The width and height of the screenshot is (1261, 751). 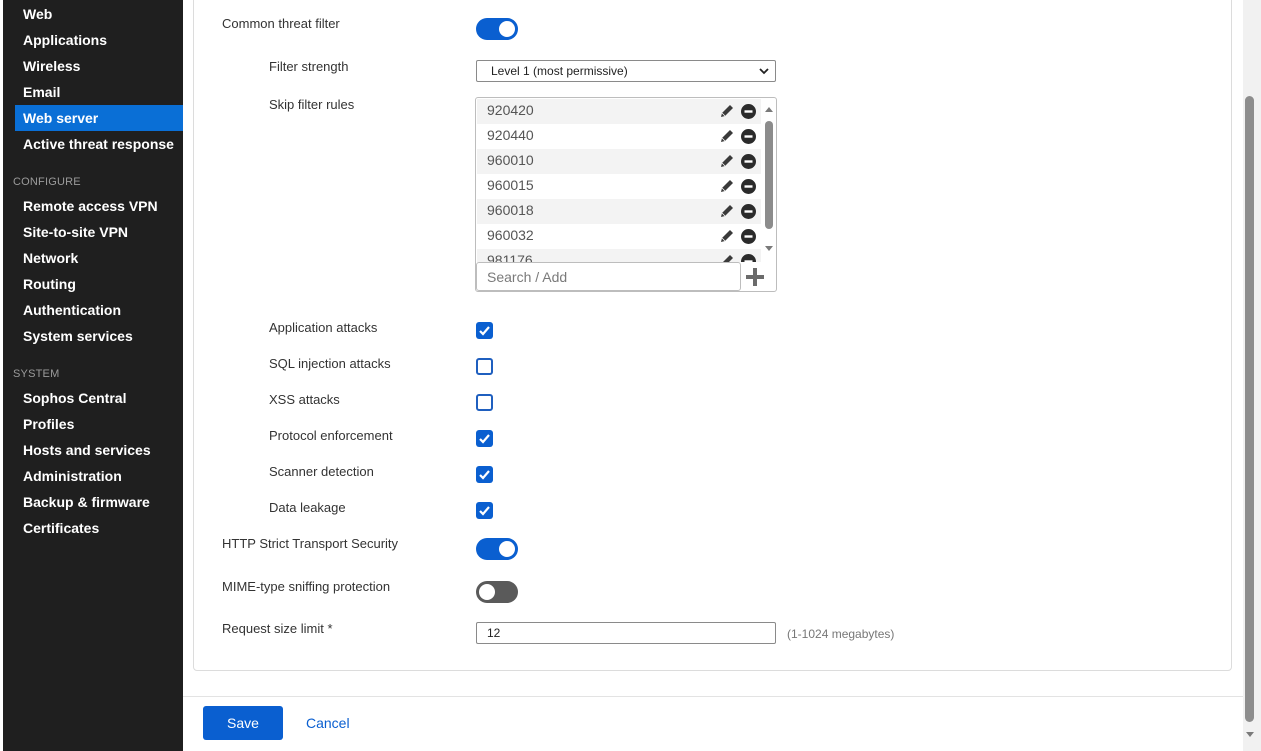 I want to click on data-leakage-label: Data leakage, so click(x=307, y=507).